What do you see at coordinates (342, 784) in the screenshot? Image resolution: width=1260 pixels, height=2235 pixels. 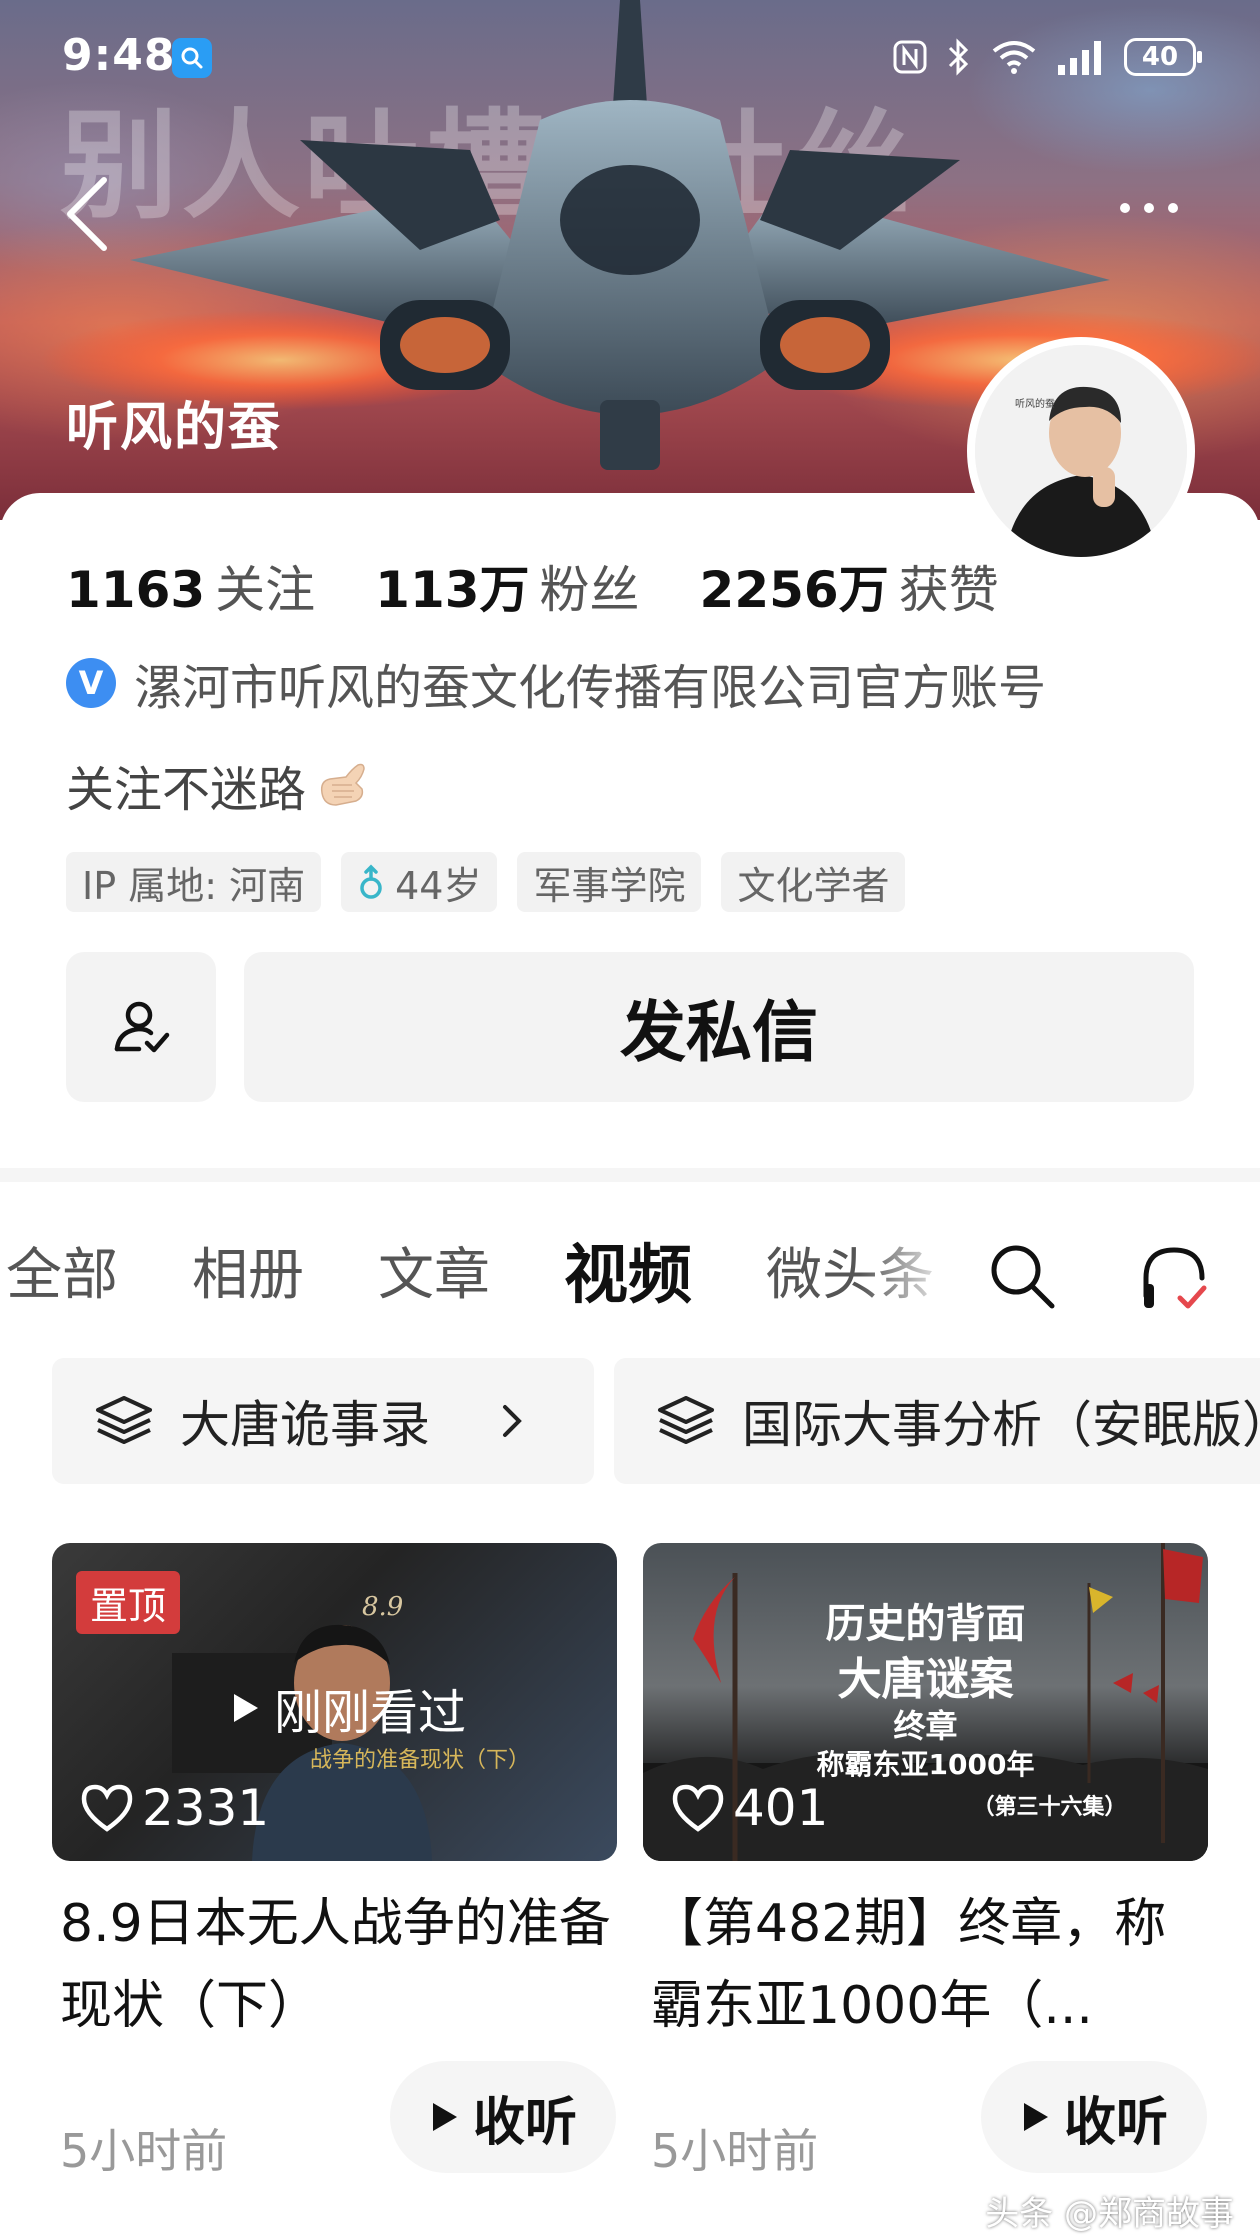 I see `call-me-hand-emoji-icon` at bounding box center [342, 784].